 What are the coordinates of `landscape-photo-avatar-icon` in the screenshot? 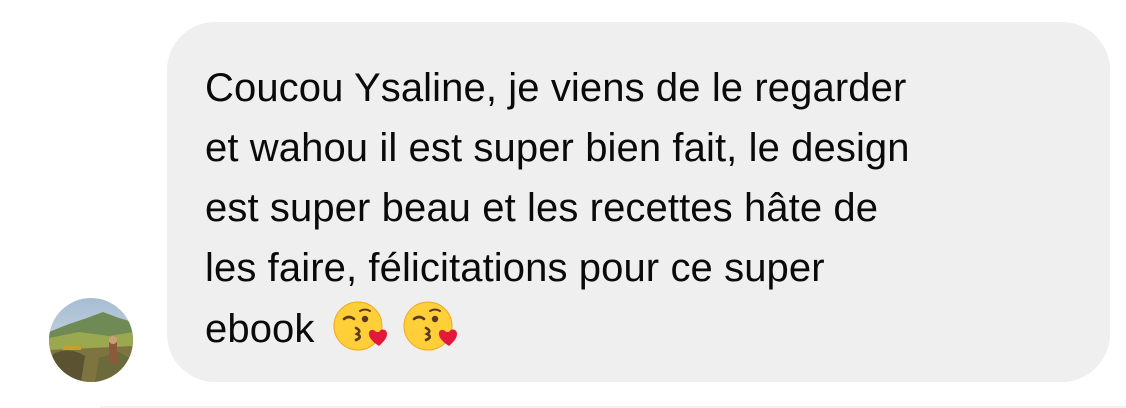 It's located at (91, 340).